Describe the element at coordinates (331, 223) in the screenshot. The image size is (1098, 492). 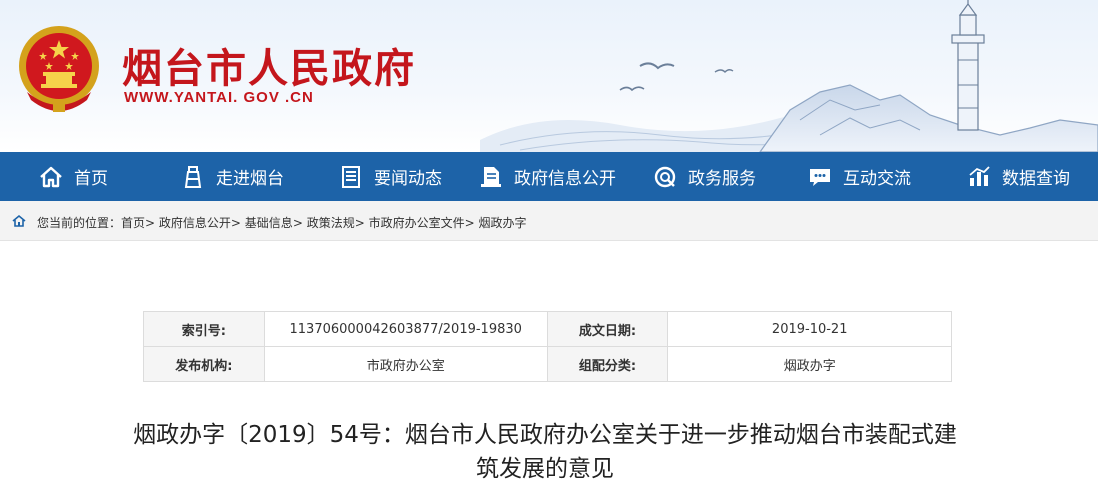
I see `breadcrumb-item: 政策法规` at that location.